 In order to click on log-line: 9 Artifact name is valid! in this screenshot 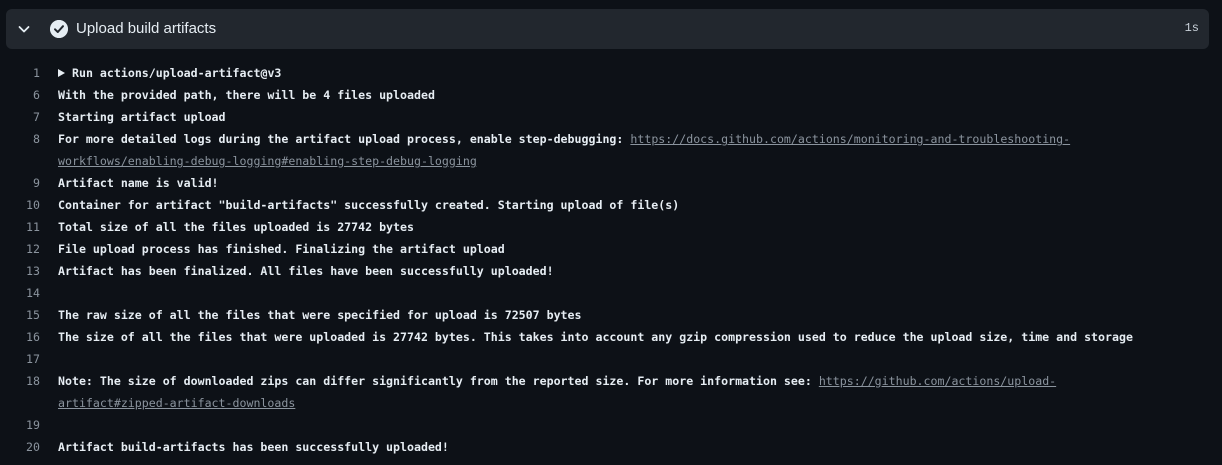, I will do `click(611, 183)`.